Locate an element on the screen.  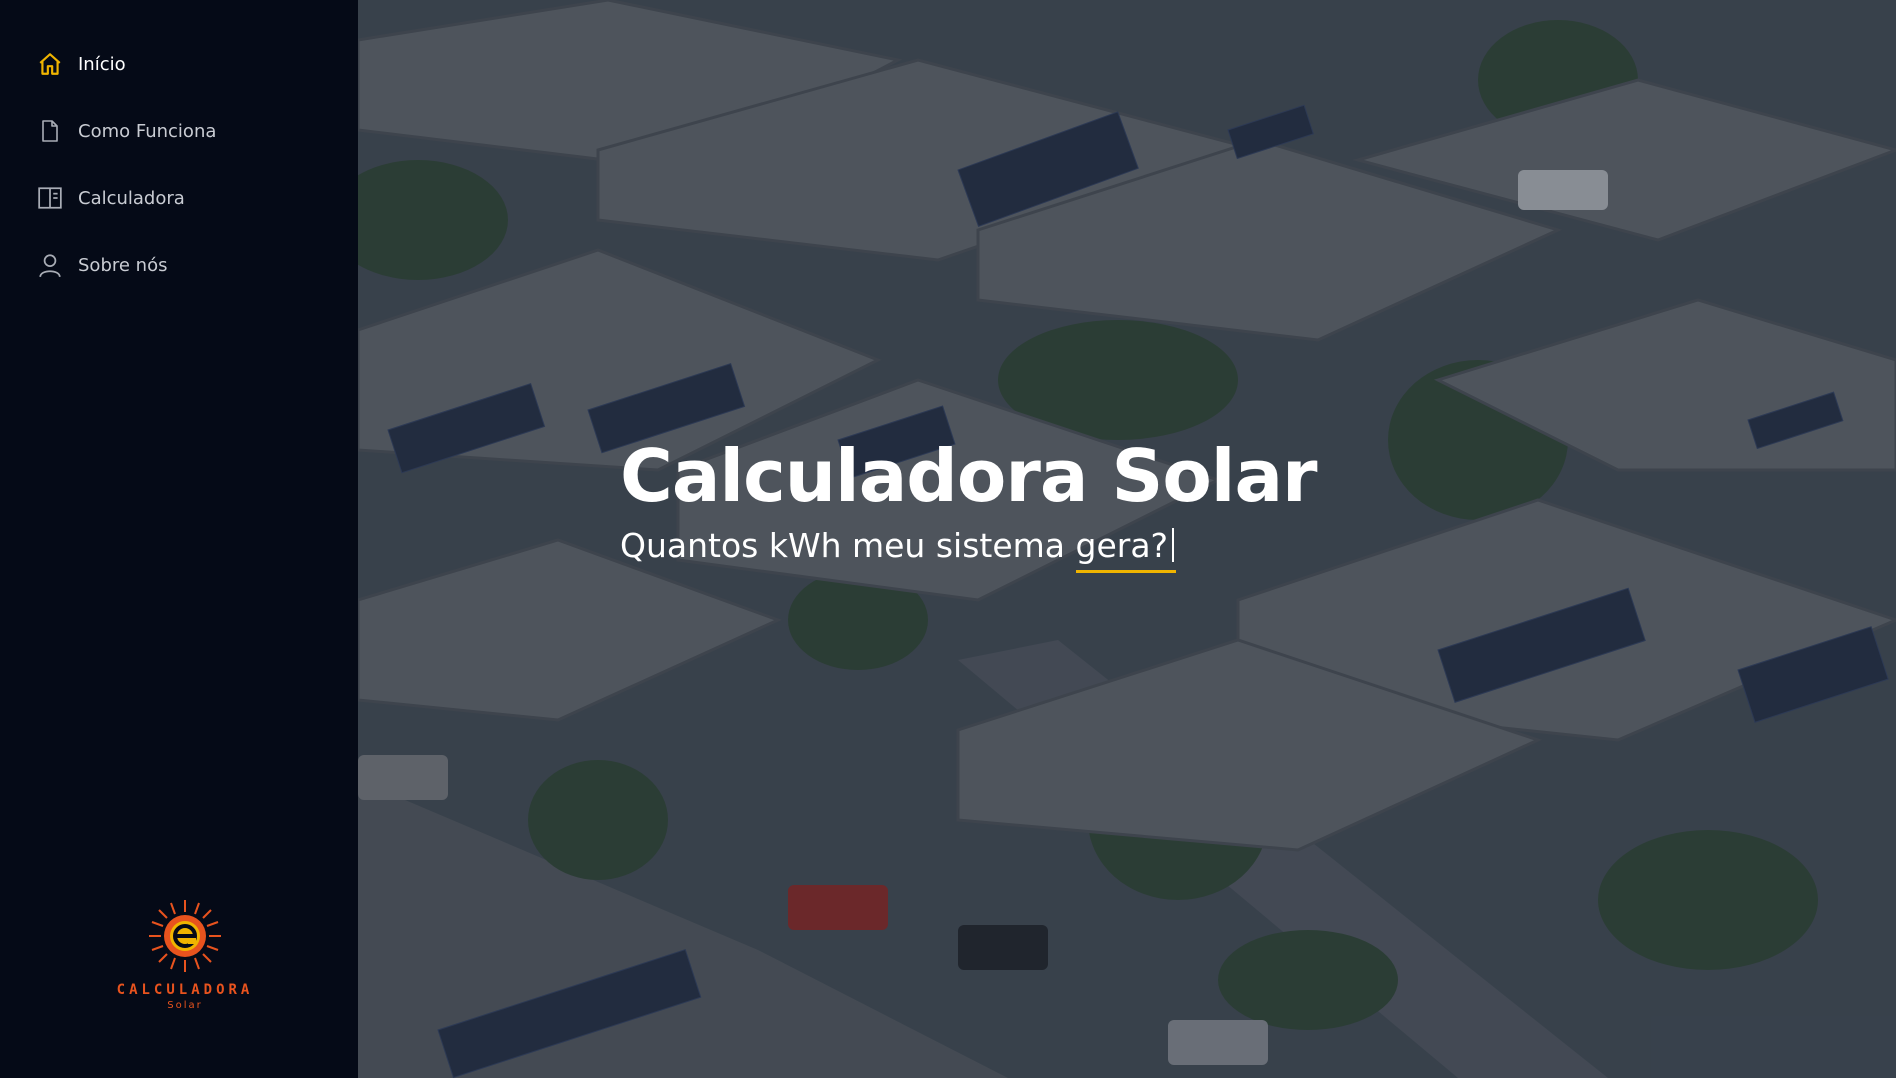
home-icon is located at coordinates (50, 64).